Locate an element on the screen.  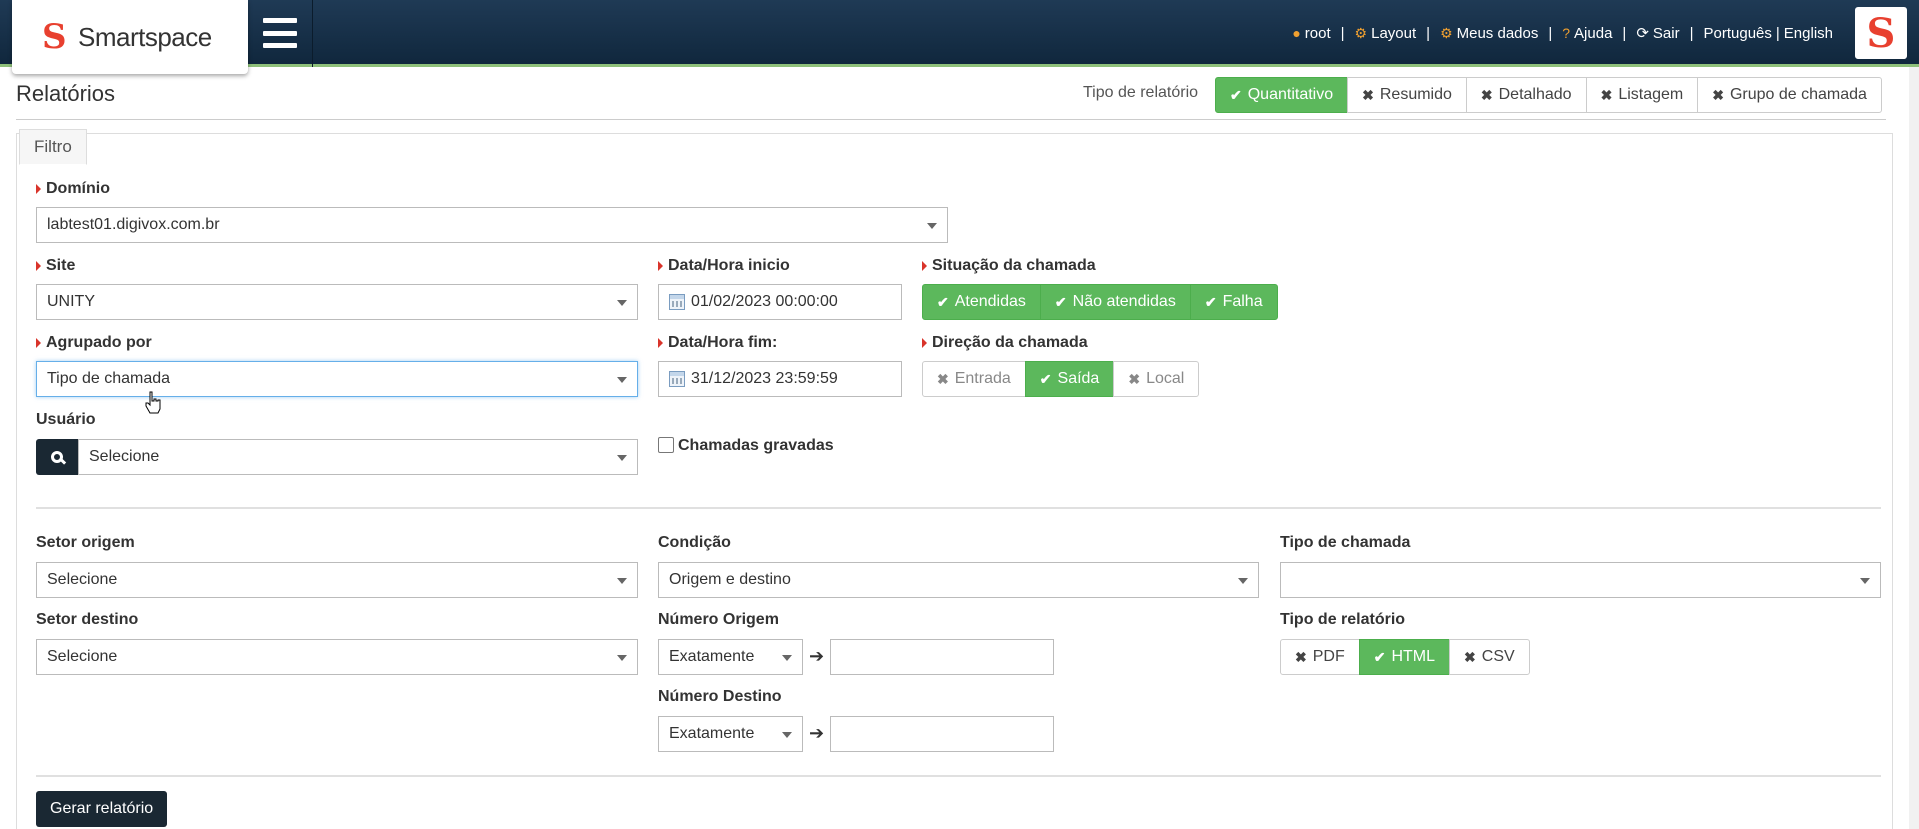
situacao-falha: ✔ Falha is located at coordinates (1233, 302).